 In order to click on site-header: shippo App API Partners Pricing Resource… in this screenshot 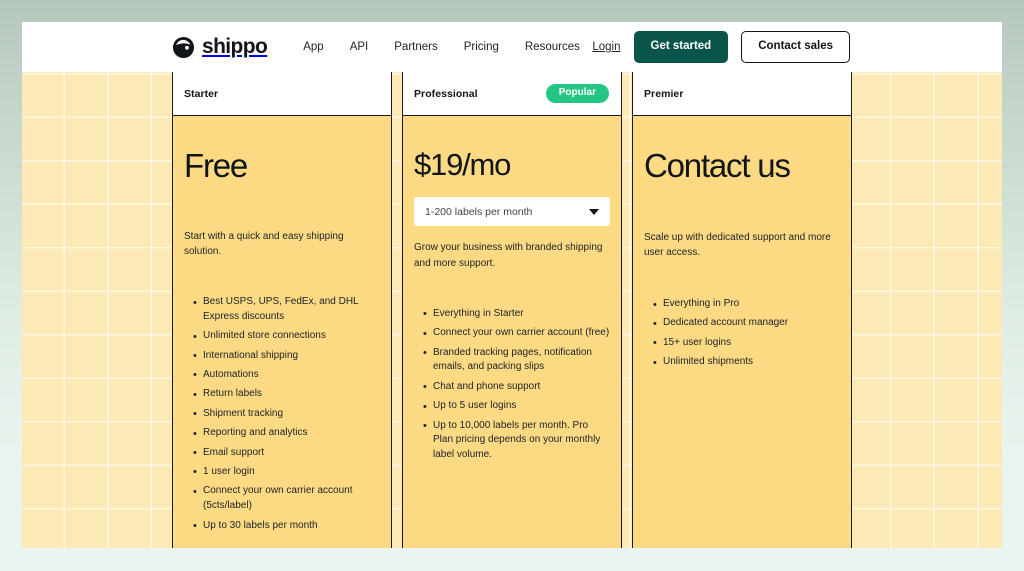, I will do `click(512, 47)`.